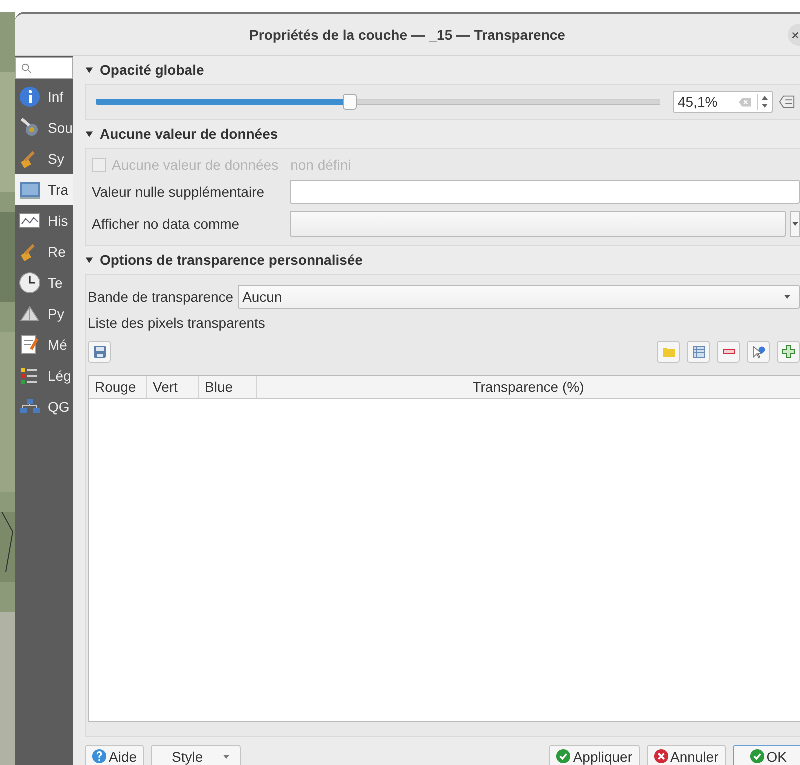  Describe the element at coordinates (99, 352) in the screenshot. I see `save-button` at that location.